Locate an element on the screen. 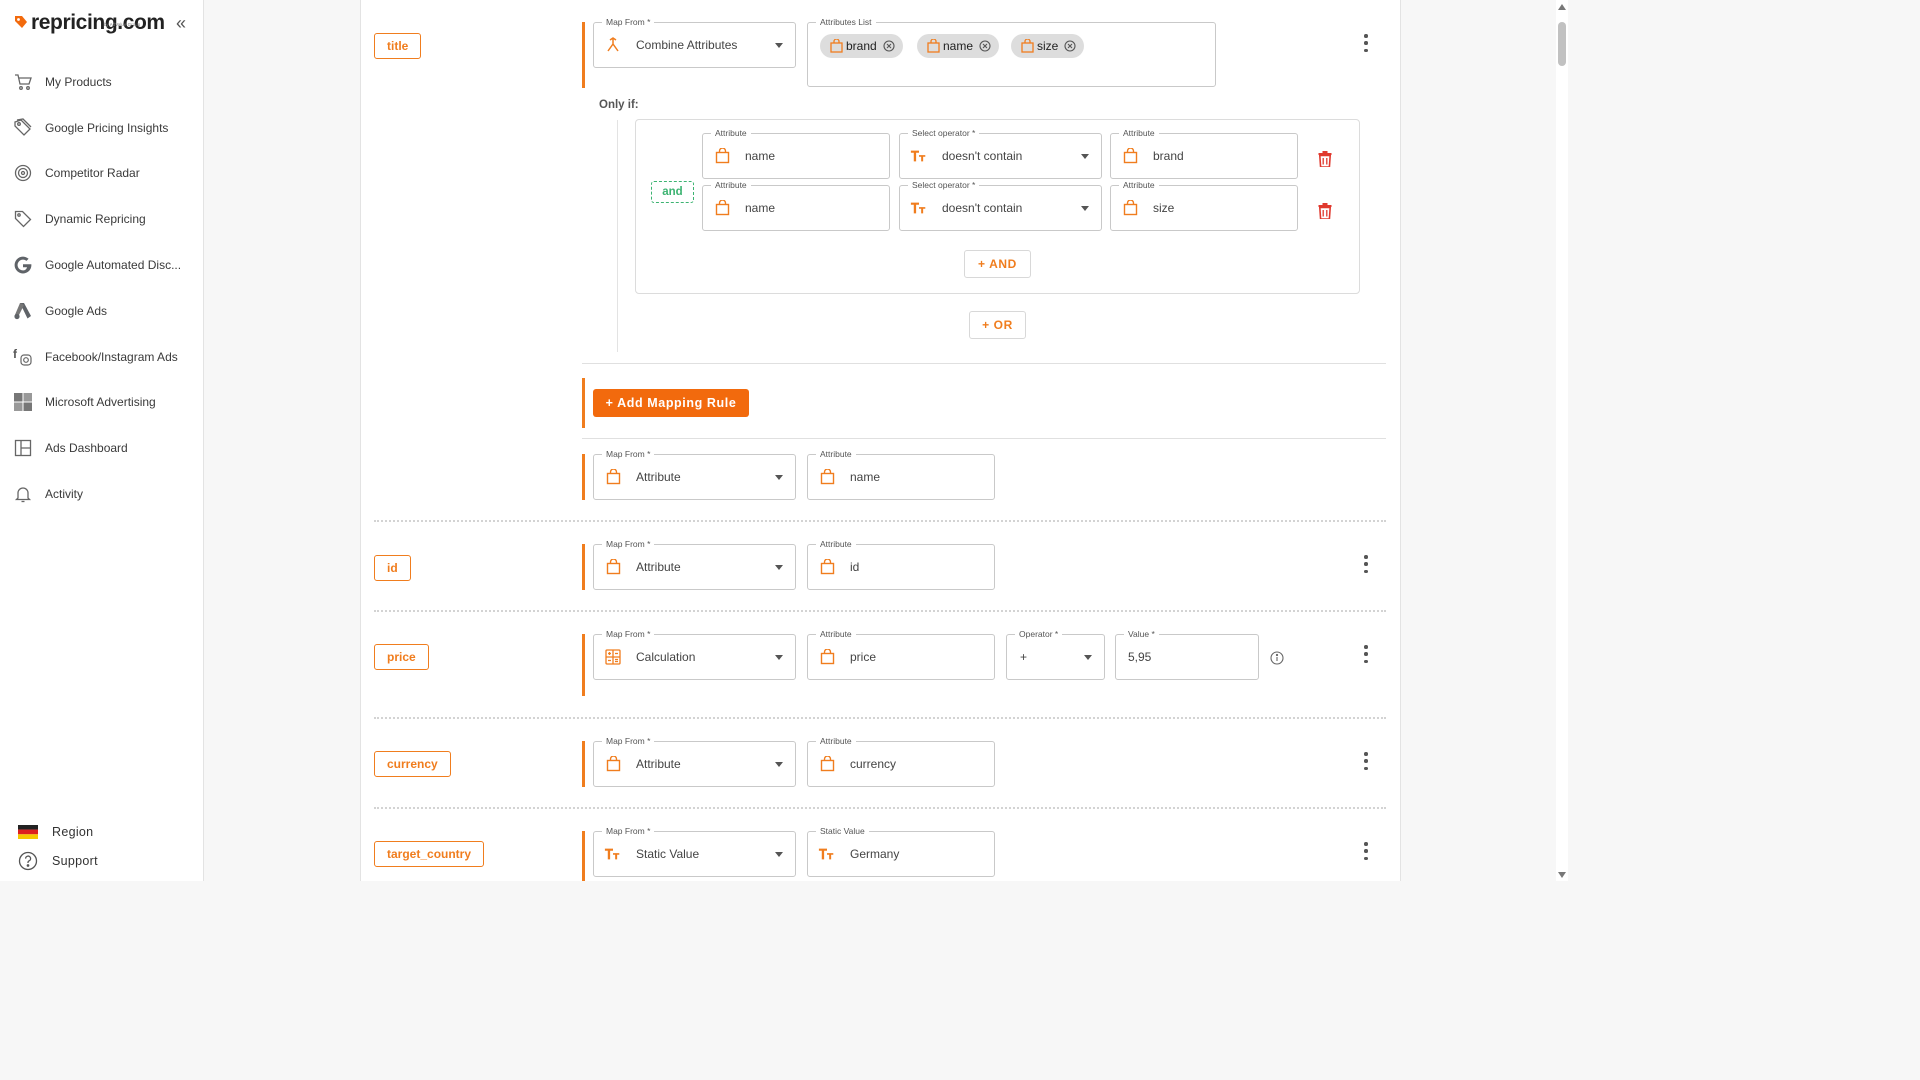  field-value: price is located at coordinates (863, 657).